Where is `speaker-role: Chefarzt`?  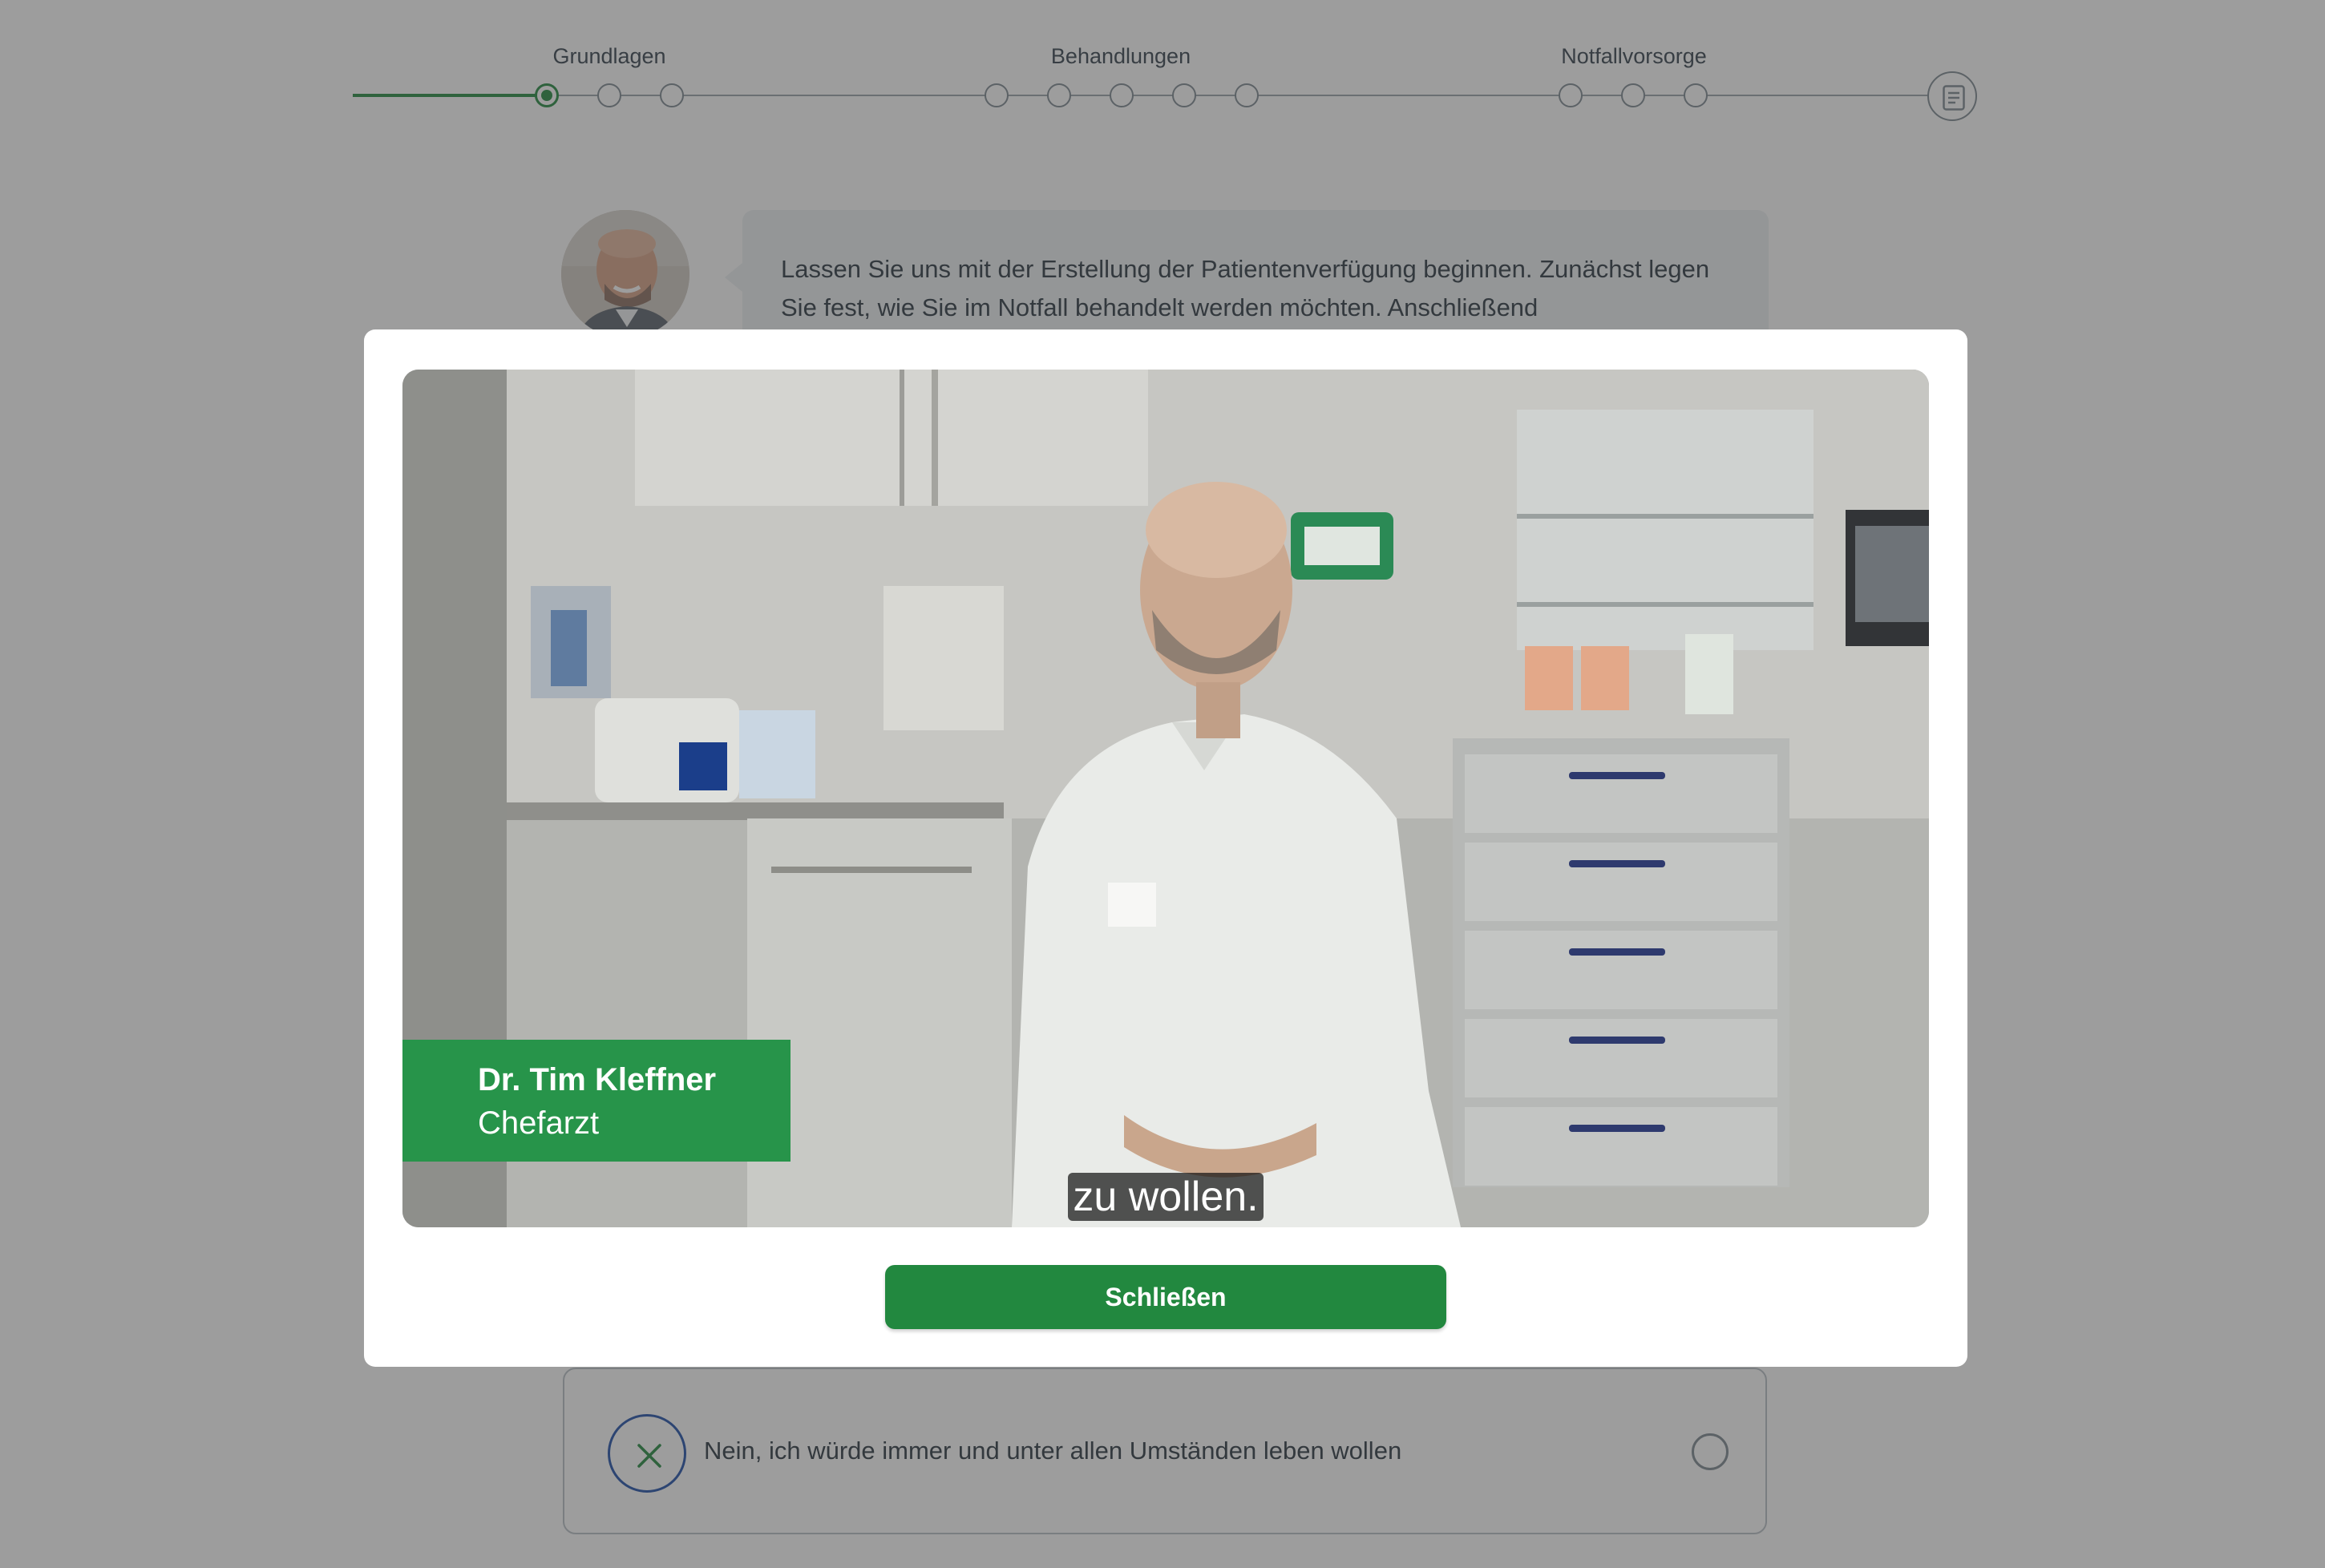
speaker-role: Chefarzt is located at coordinates (539, 1123).